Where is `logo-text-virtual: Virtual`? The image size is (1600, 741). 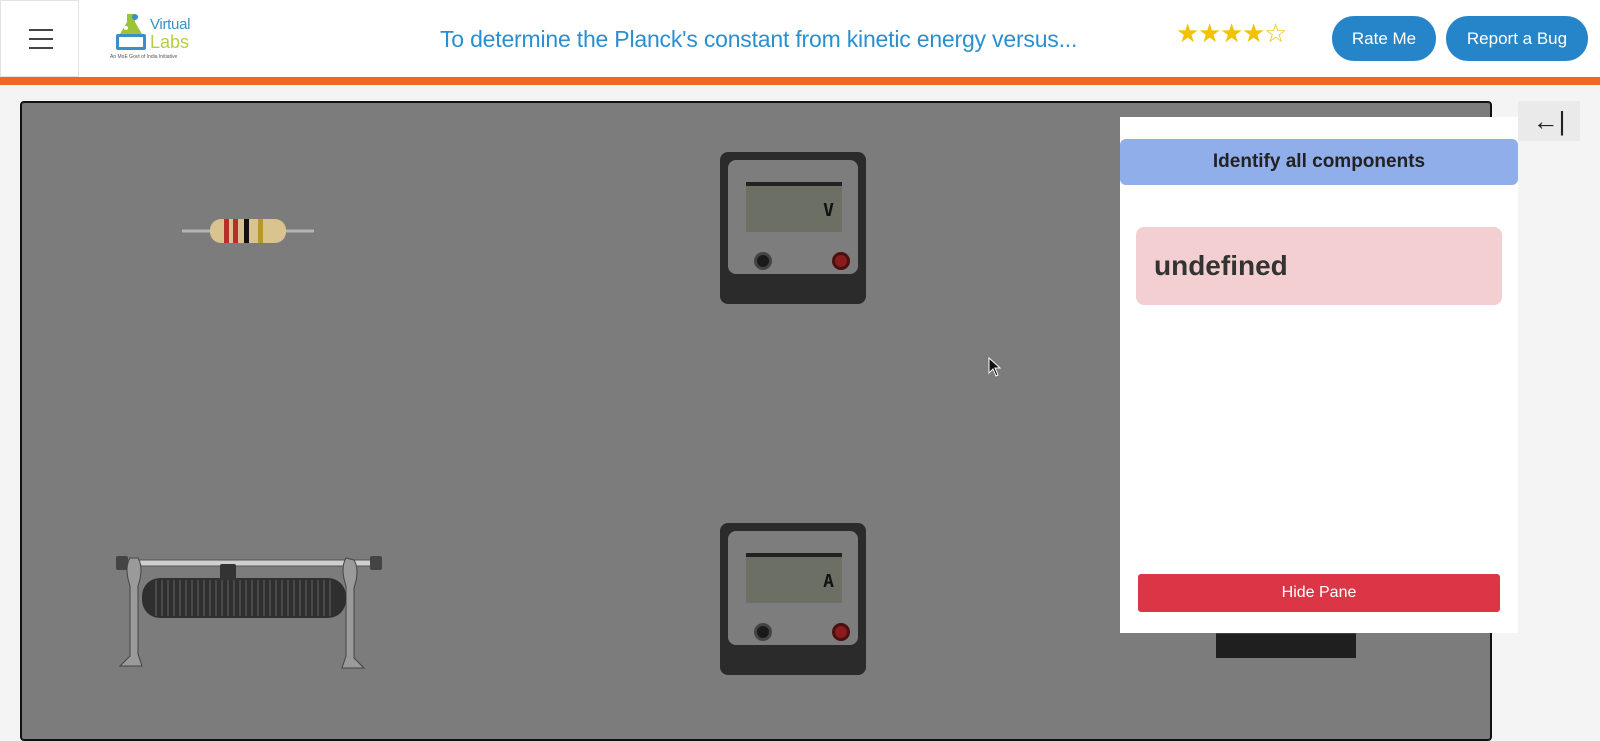
logo-text-virtual: Virtual is located at coordinates (170, 24).